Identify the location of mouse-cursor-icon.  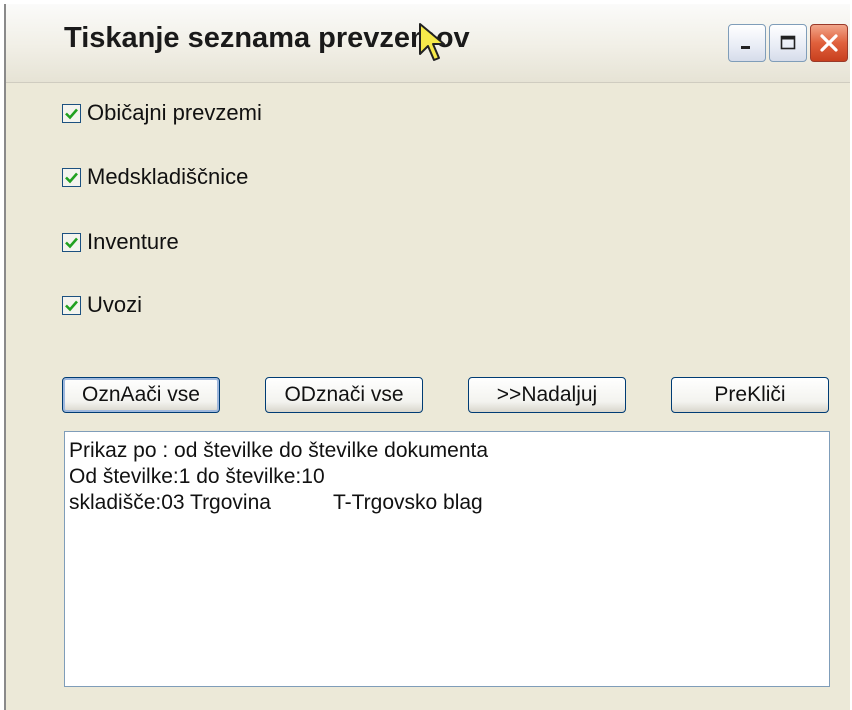
(432, 42).